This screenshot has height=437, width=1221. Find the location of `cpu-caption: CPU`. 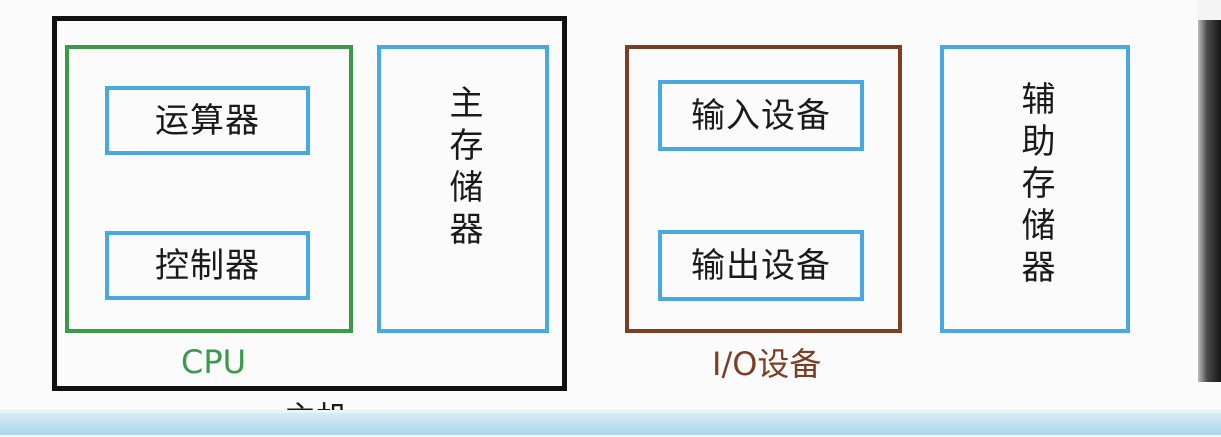

cpu-caption: CPU is located at coordinates (214, 362).